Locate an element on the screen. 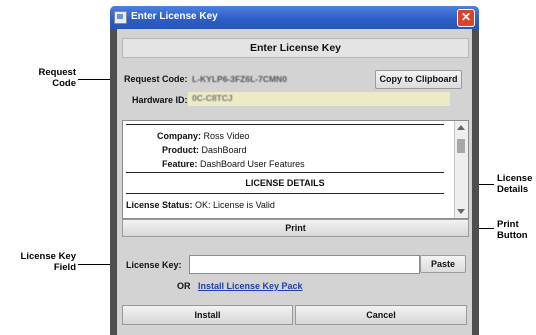  window-title: Enter License Key is located at coordinates (174, 16).